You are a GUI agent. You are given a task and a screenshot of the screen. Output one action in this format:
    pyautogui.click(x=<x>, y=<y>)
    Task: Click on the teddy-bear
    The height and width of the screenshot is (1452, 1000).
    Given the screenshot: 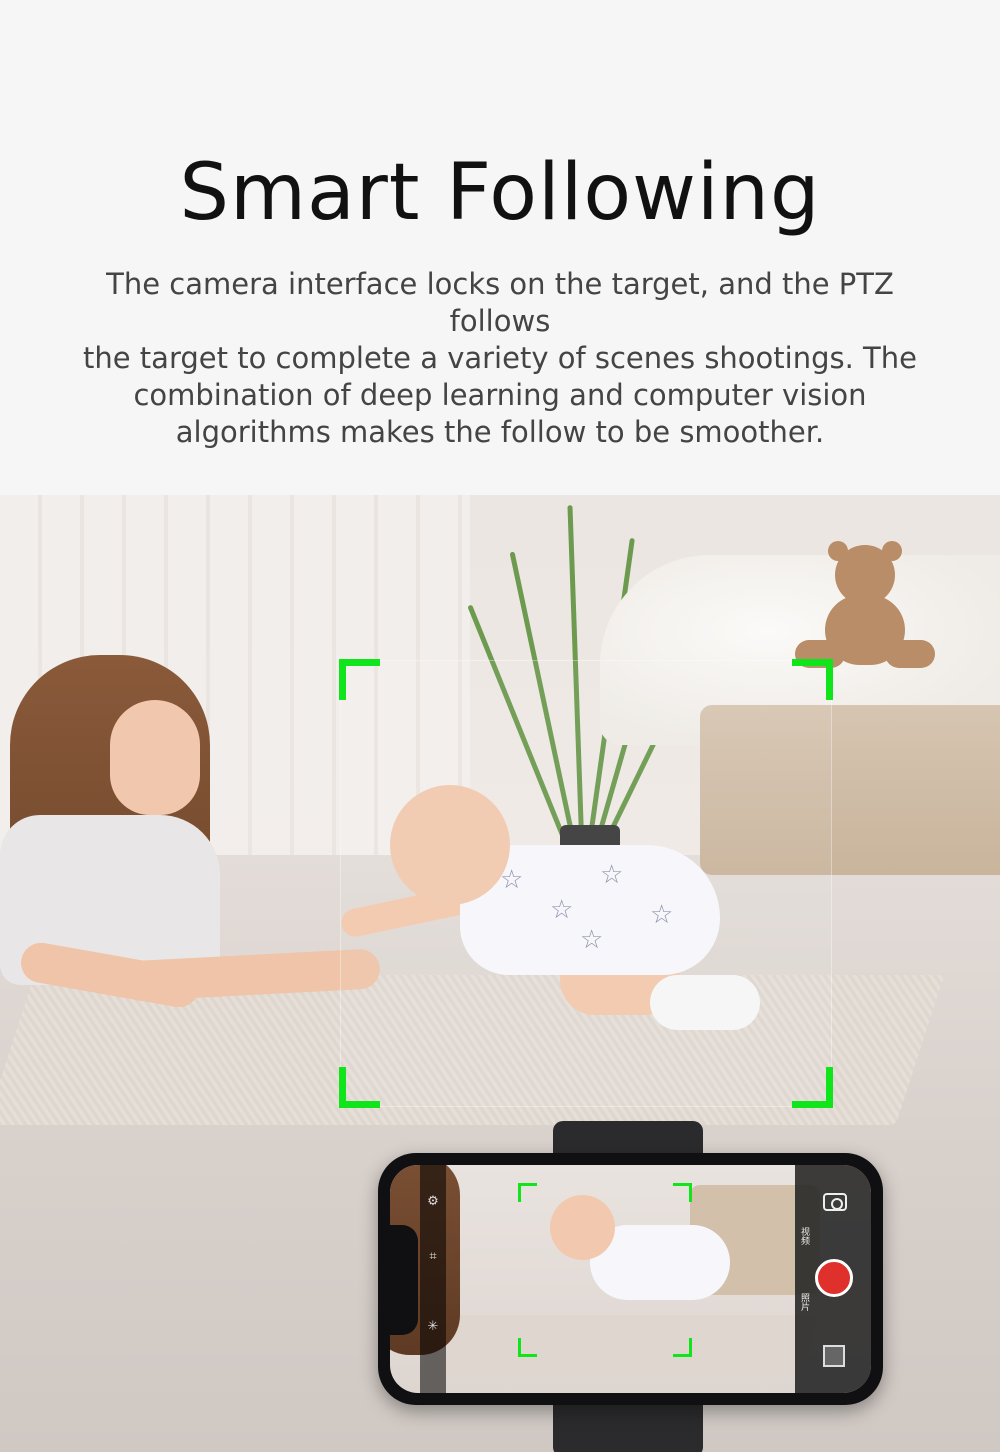 What is the action you would take?
    pyautogui.click(x=862, y=608)
    